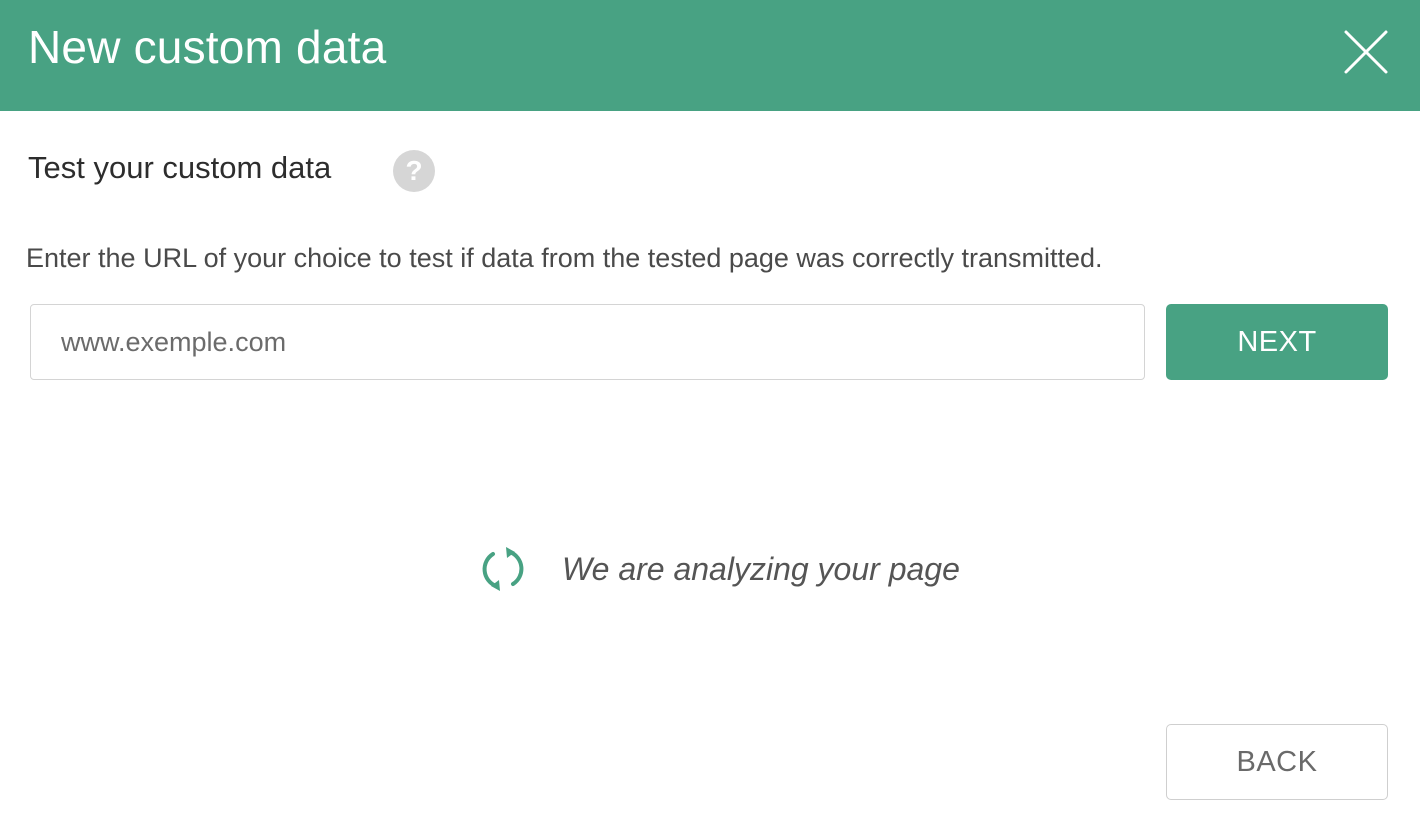 The width and height of the screenshot is (1420, 836). Describe the element at coordinates (180, 167) in the screenshot. I see `section-title: Test your custom data` at that location.